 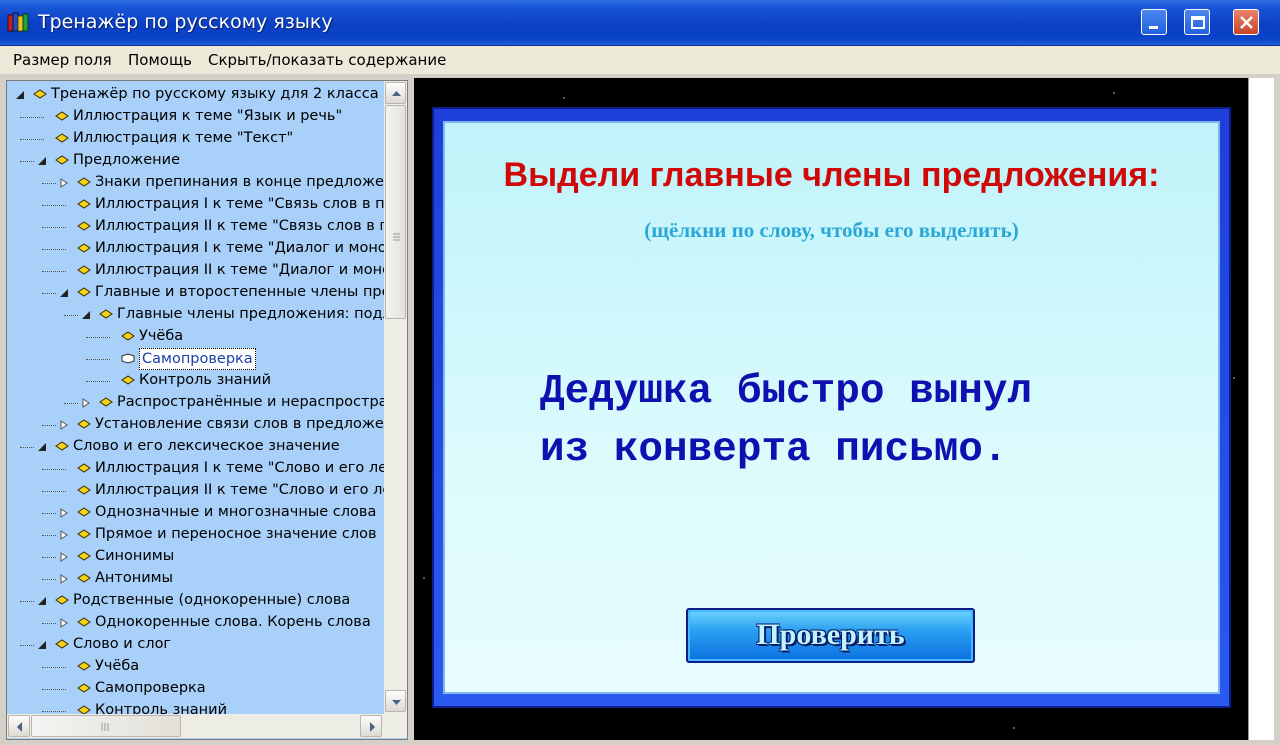 I want to click on word-dedushka: Дедушка, so click(x=626, y=392).